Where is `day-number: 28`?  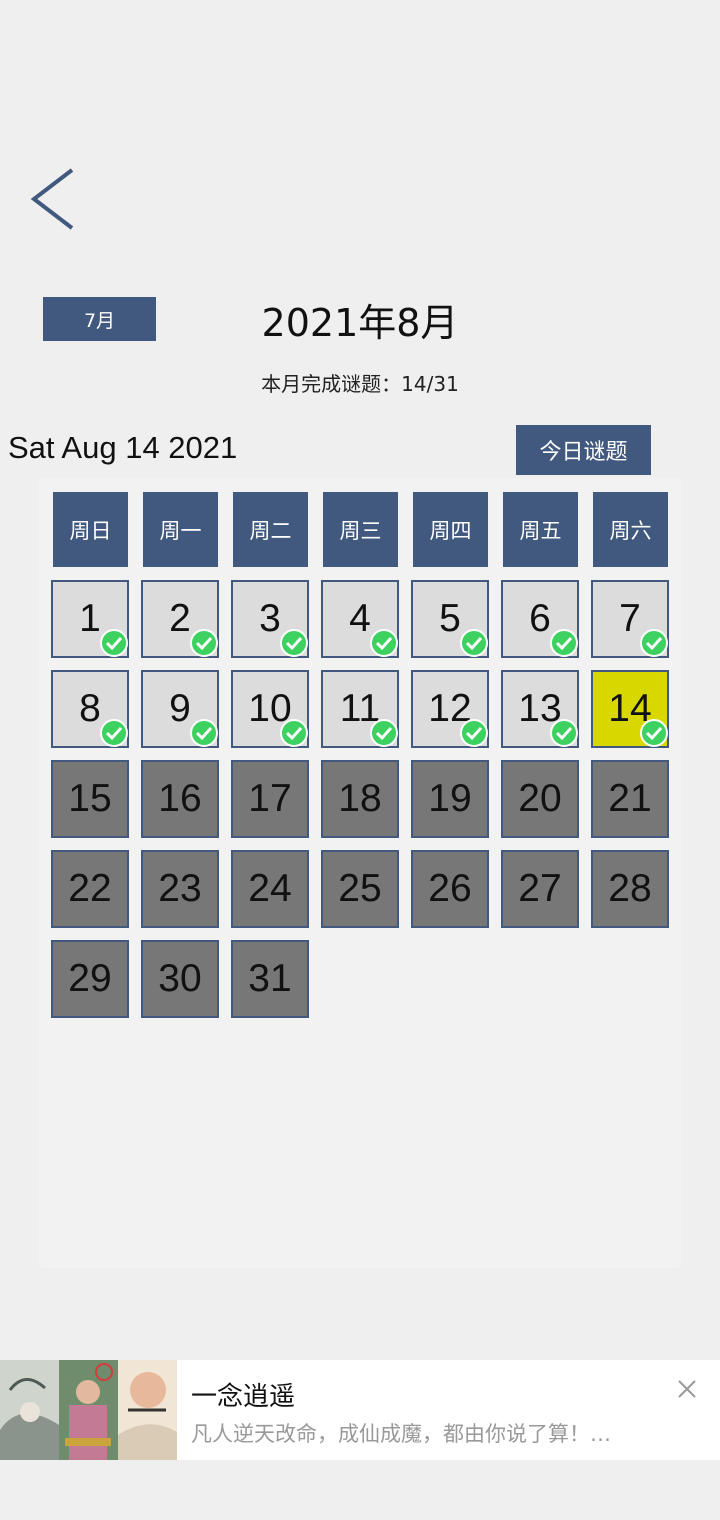 day-number: 28 is located at coordinates (630, 888).